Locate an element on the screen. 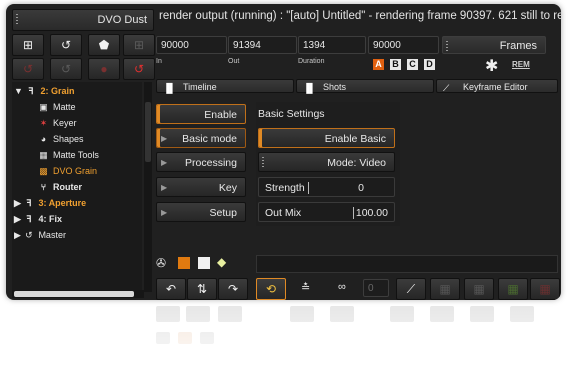 The image size is (569, 385). key-button: ▶ Key is located at coordinates (201, 187).